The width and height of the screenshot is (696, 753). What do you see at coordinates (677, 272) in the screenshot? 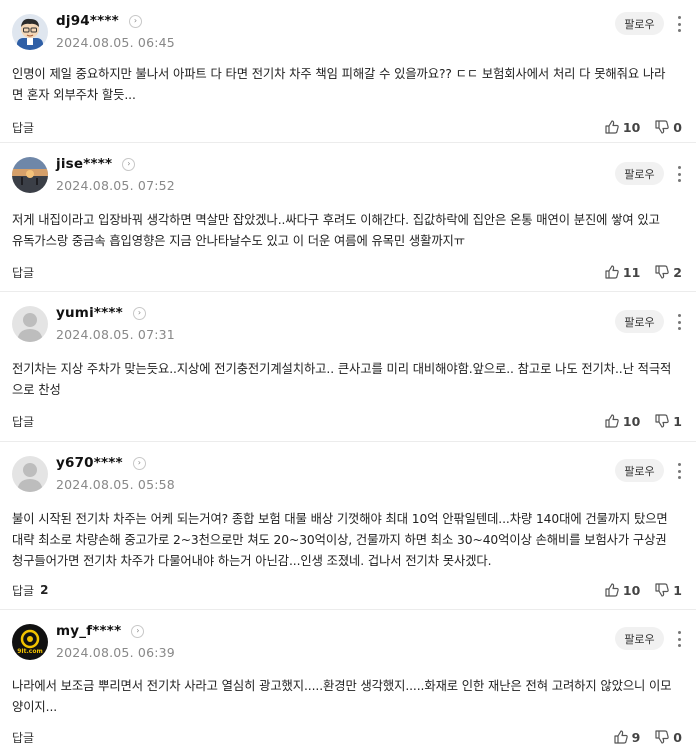
I see `dislike-count: 2` at bounding box center [677, 272].